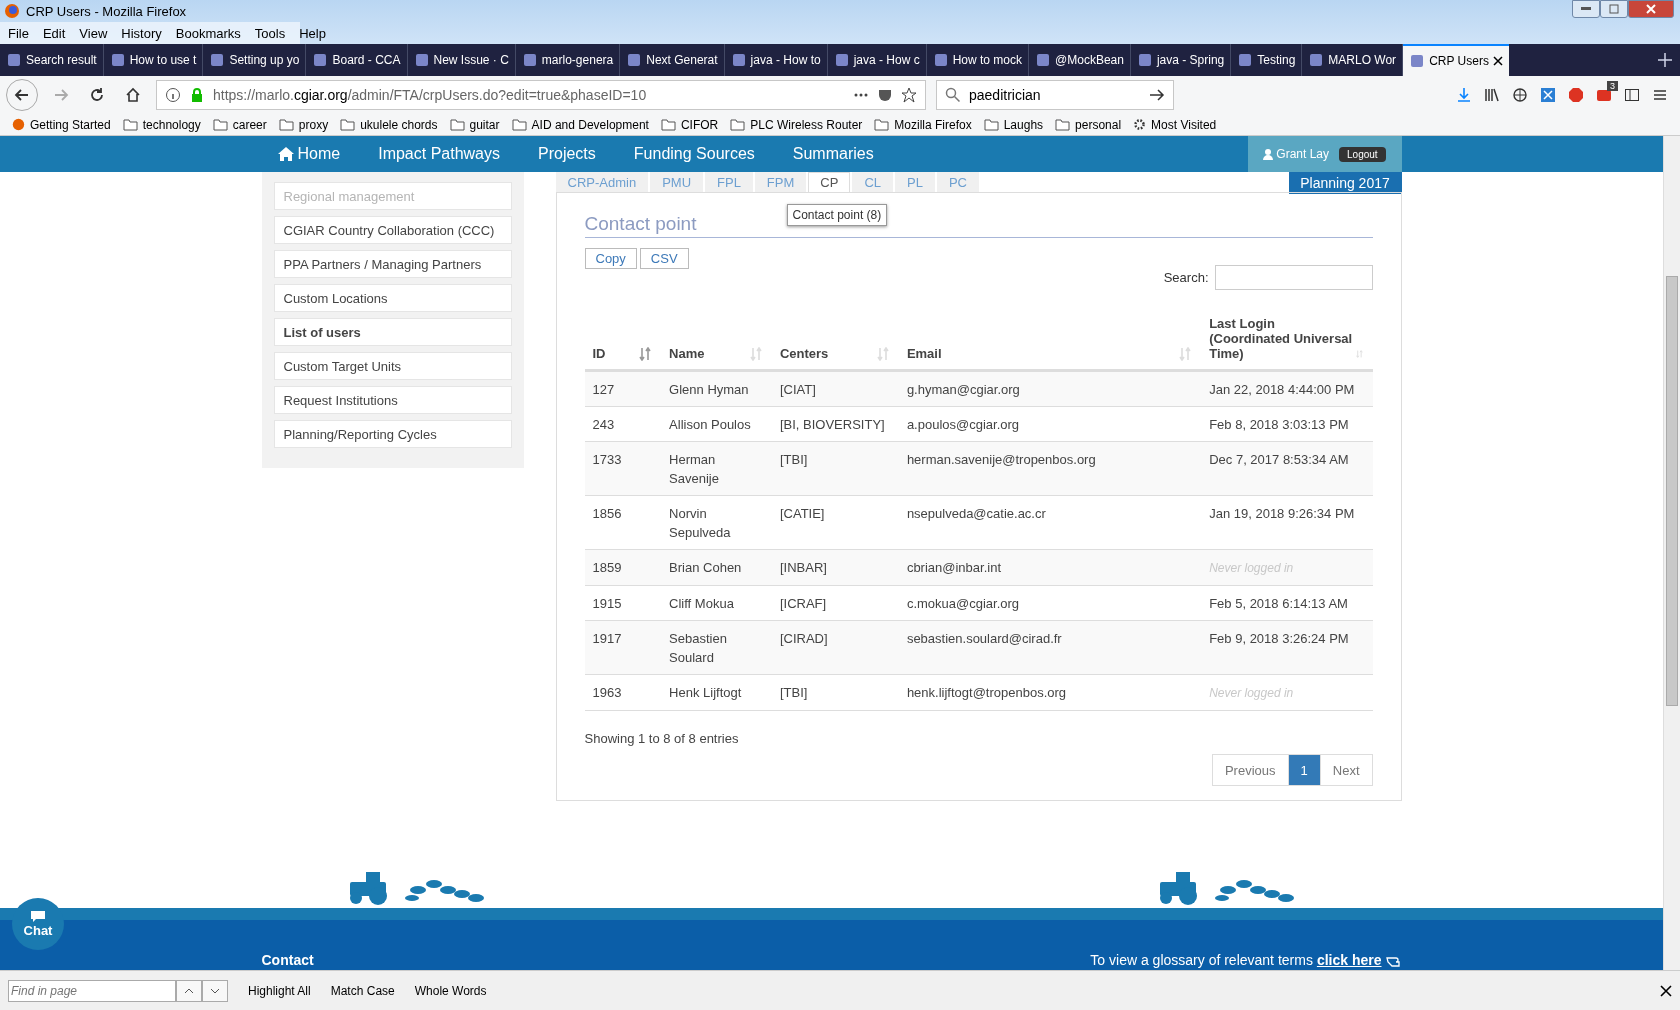 The image size is (1680, 1010). What do you see at coordinates (1666, 990) in the screenshot?
I see `close-icon` at bounding box center [1666, 990].